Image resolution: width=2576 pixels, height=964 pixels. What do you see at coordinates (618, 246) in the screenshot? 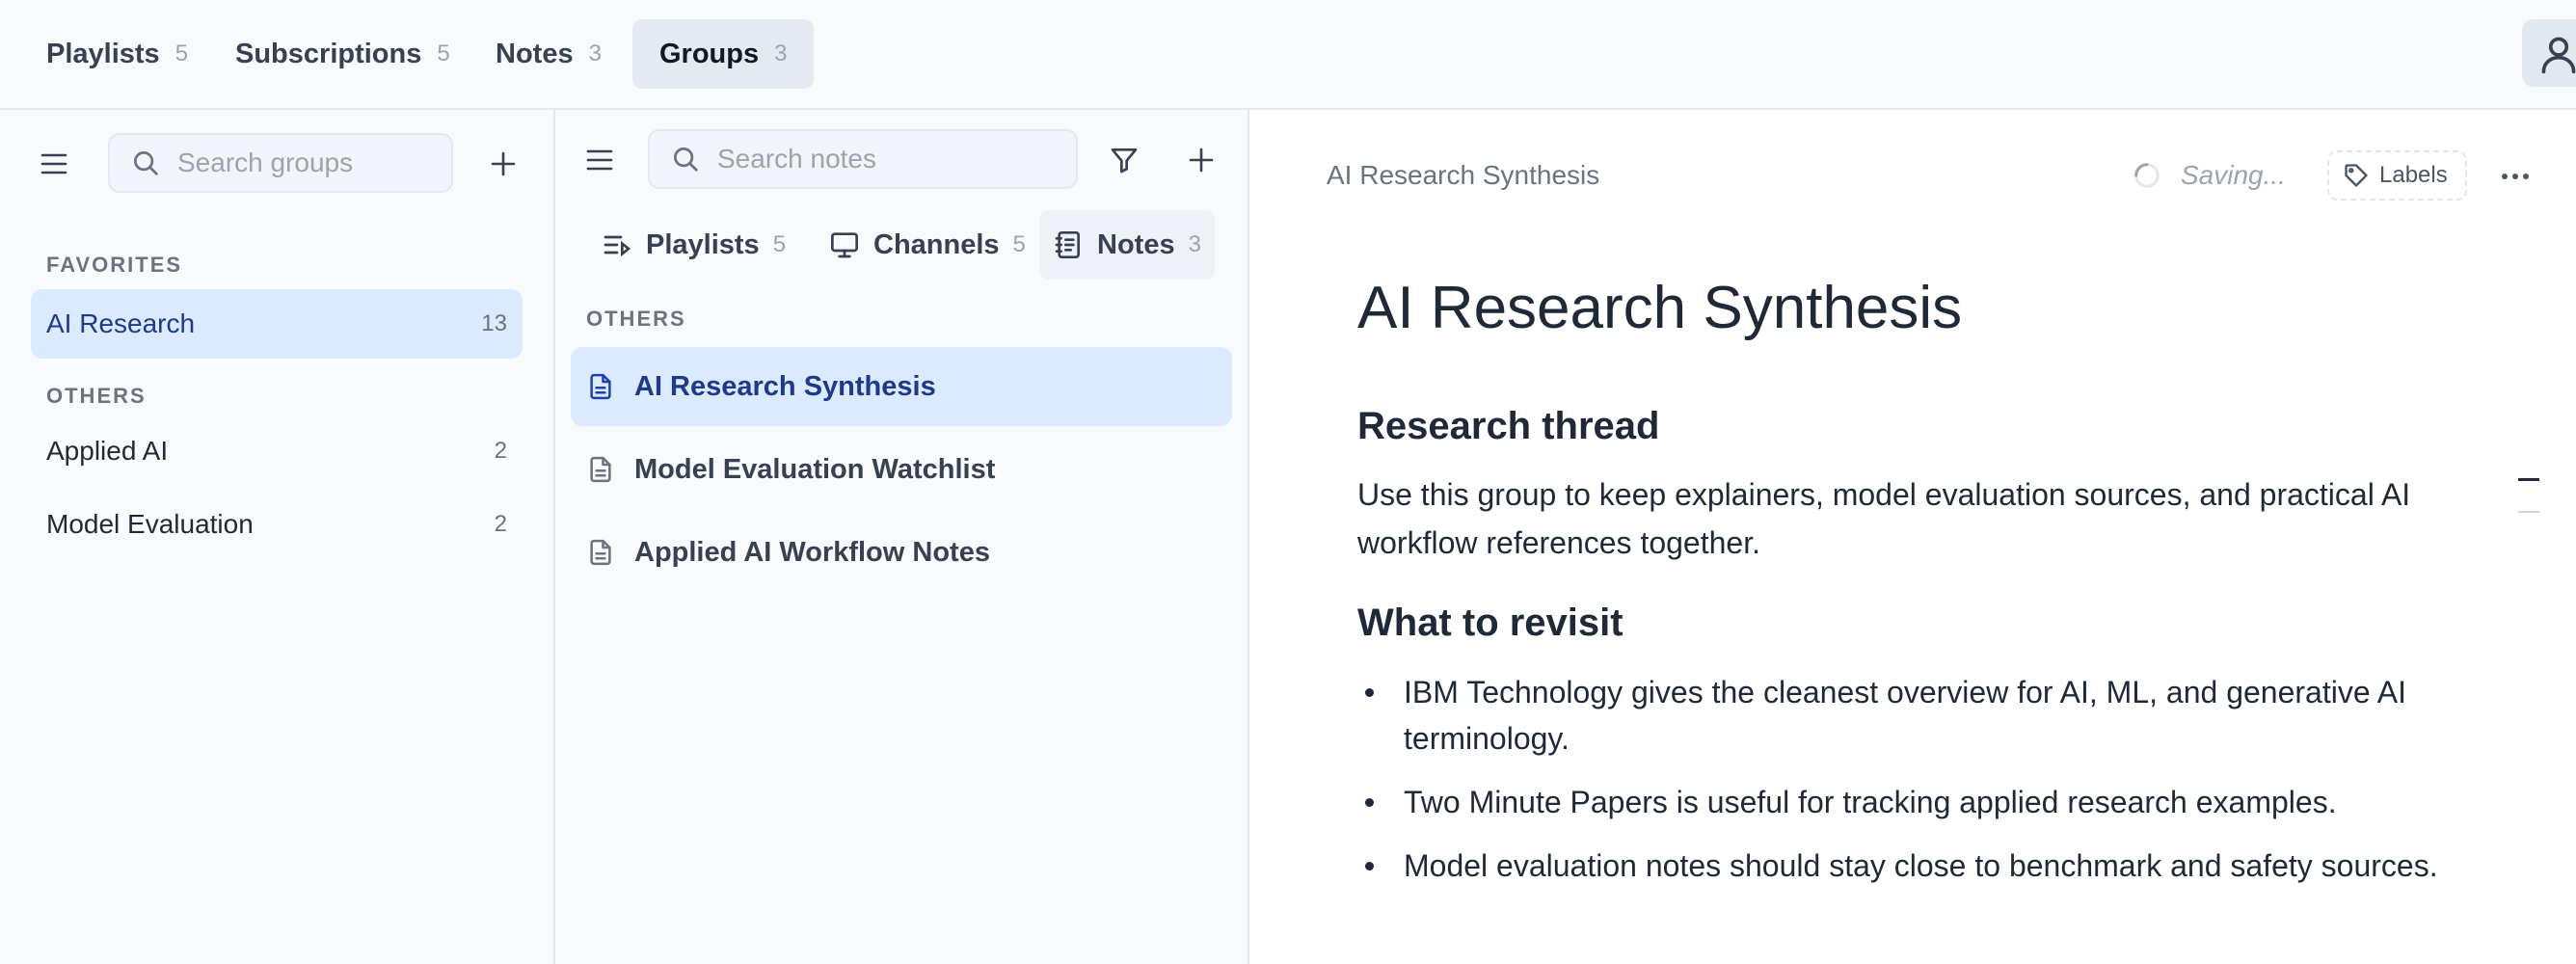
I see `playlist-icon` at bounding box center [618, 246].